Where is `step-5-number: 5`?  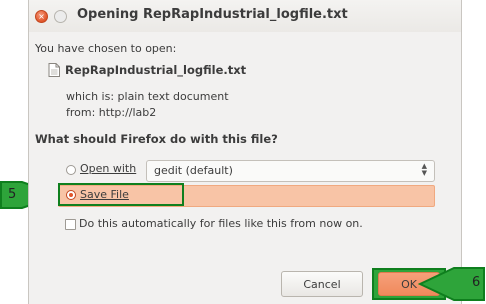 step-5-number: 5 is located at coordinates (12, 194).